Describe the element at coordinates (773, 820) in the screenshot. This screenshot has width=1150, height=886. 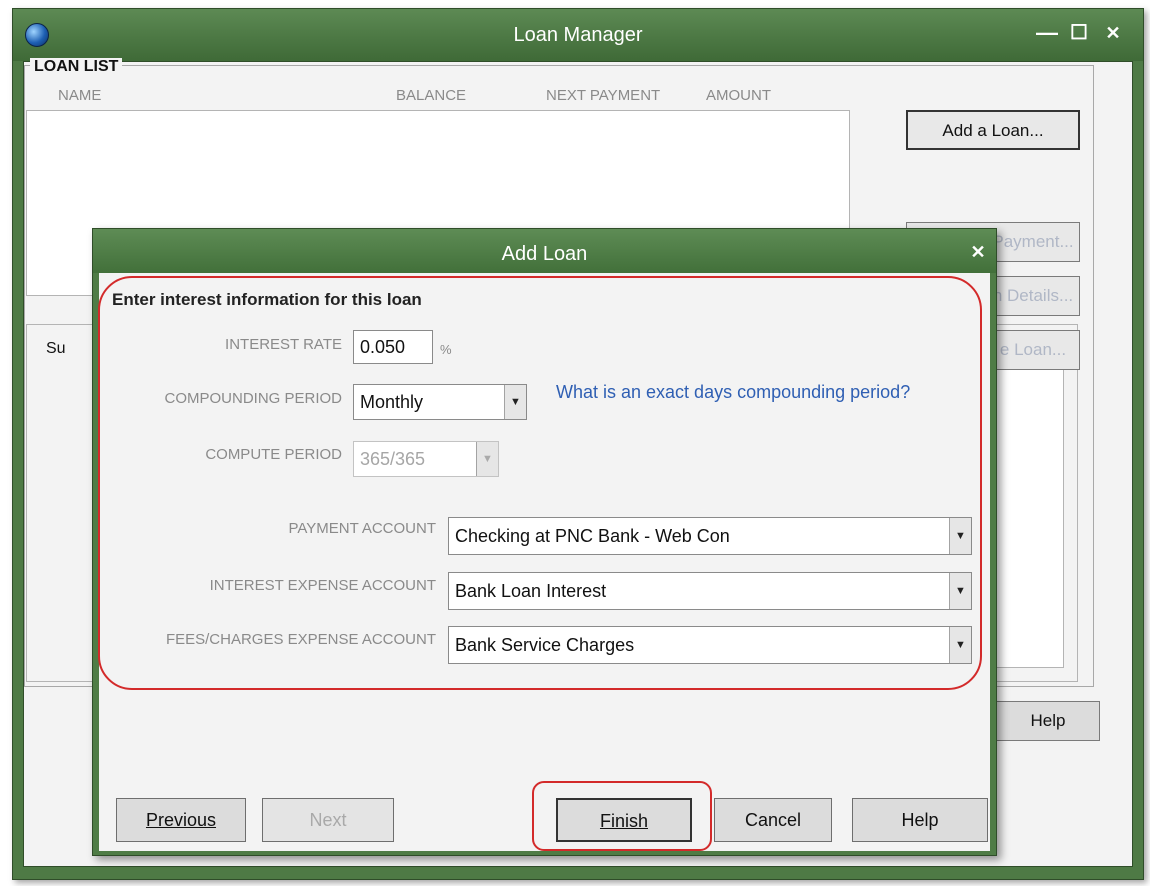
I see `cancel-button: Cancel` at that location.